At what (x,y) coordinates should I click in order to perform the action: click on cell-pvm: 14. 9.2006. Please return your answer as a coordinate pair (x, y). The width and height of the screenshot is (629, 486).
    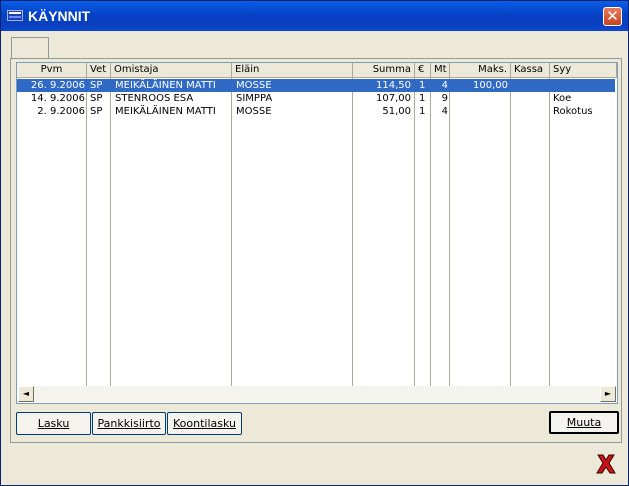
    Looking at the image, I should click on (57, 98).